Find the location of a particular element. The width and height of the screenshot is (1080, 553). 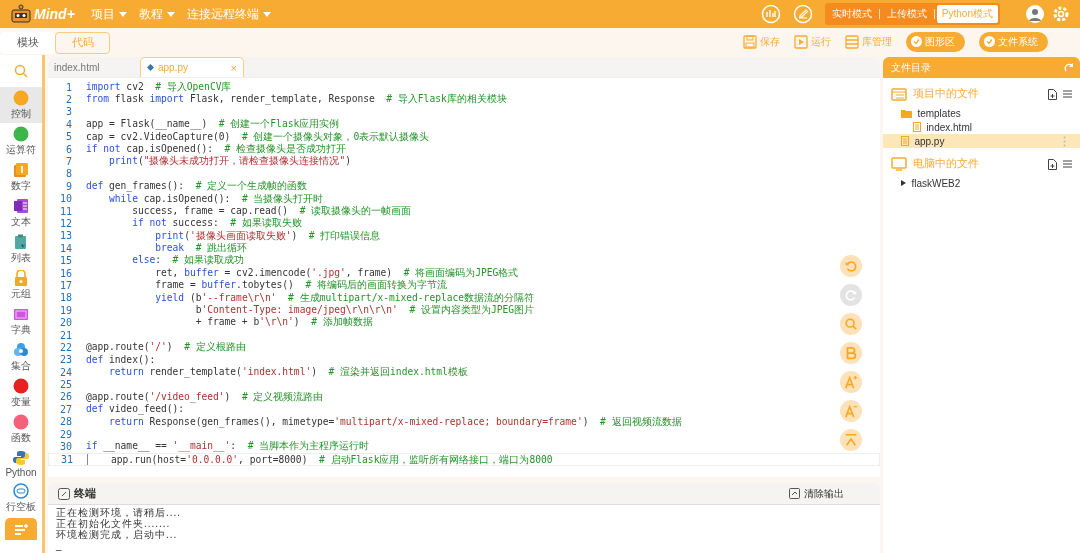

code-line: + frame + b'\r\n') # 添加帧数据 is located at coordinates (283, 322).